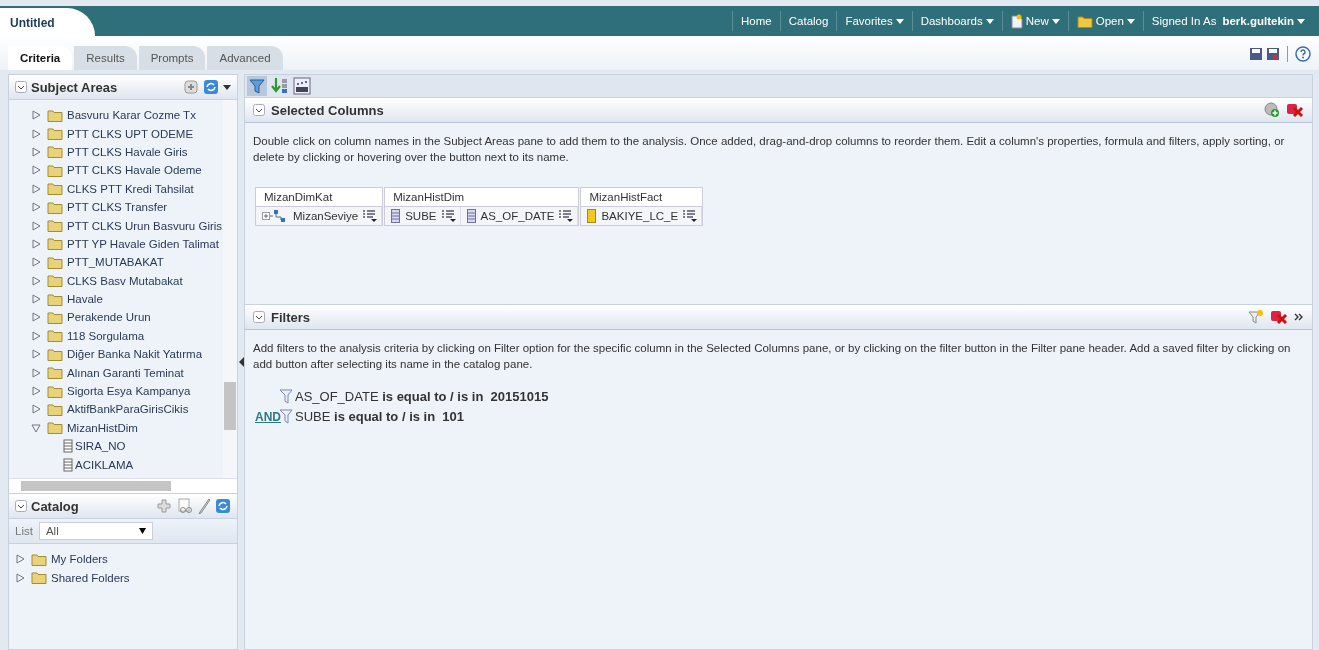 The image size is (1319, 650). What do you see at coordinates (204, 506) in the screenshot?
I see `pencil-icon` at bounding box center [204, 506].